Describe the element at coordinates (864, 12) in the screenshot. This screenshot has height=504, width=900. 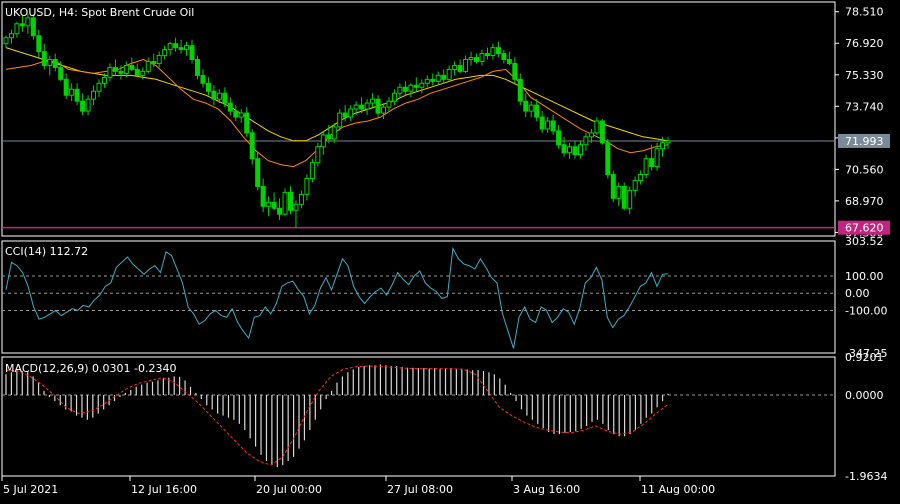
I see `price-tick-label: 78.510` at that location.